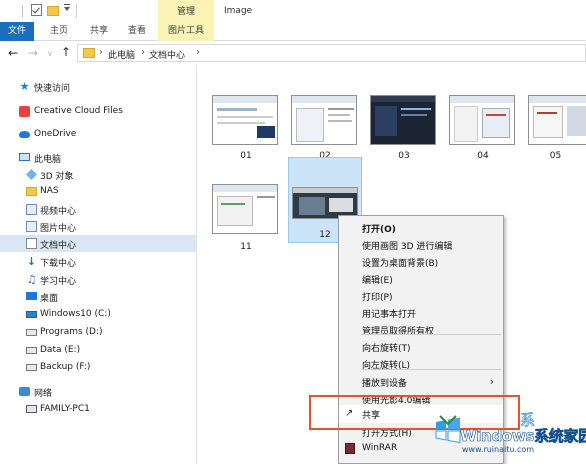  I want to click on sidebar-item-pictures: 图片中心, so click(98, 226).